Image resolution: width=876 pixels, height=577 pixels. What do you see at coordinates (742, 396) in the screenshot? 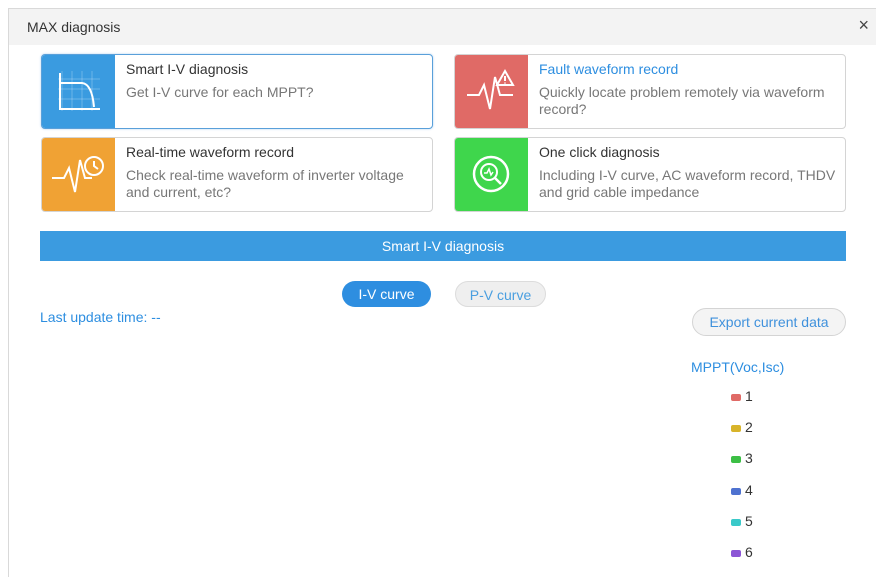
I see `legend-item-mppt-1: 1` at bounding box center [742, 396].